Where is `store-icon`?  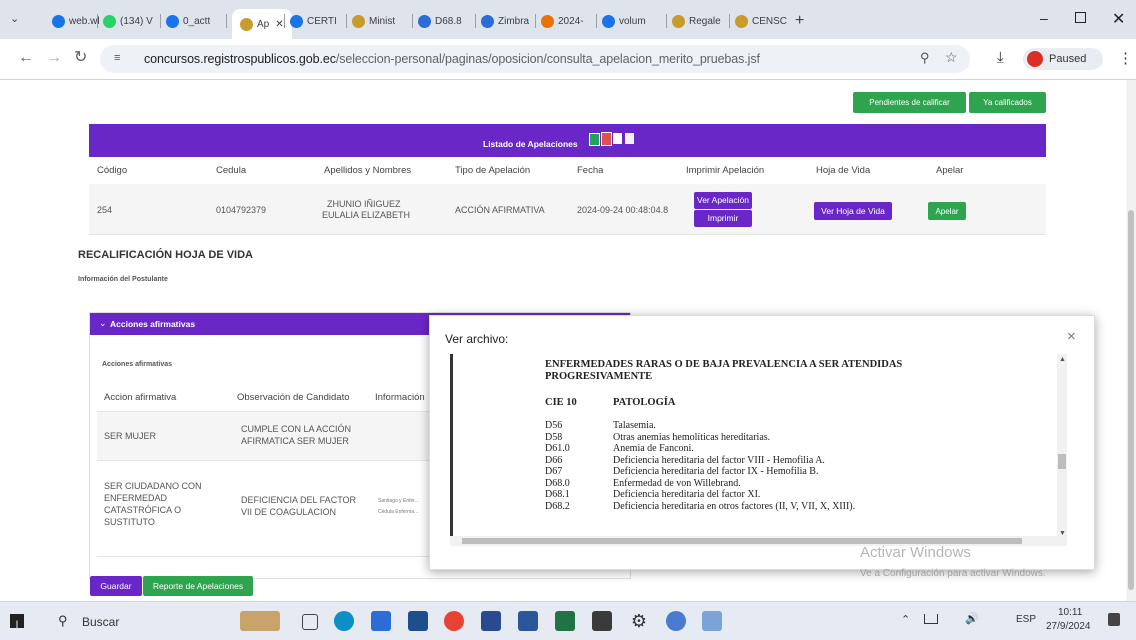 store-icon is located at coordinates (418, 621).